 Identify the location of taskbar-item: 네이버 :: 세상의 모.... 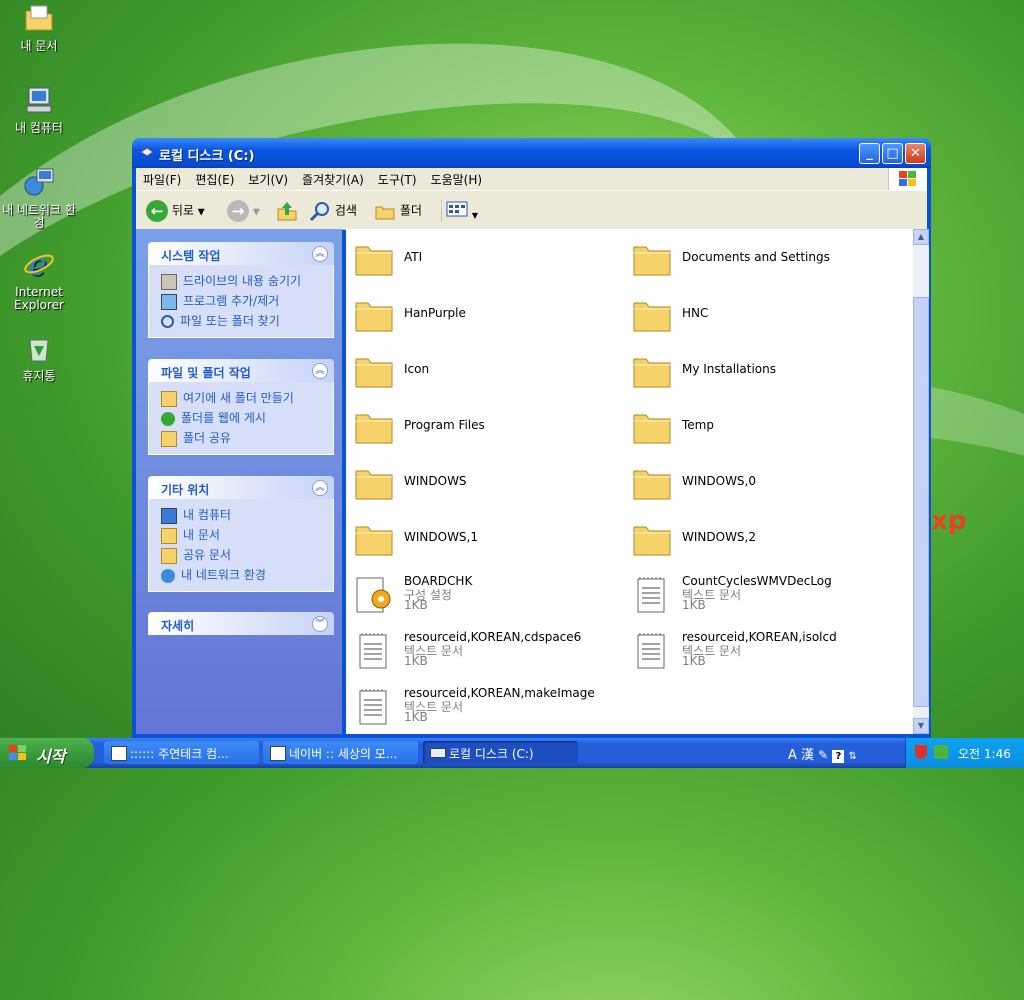
(340, 752).